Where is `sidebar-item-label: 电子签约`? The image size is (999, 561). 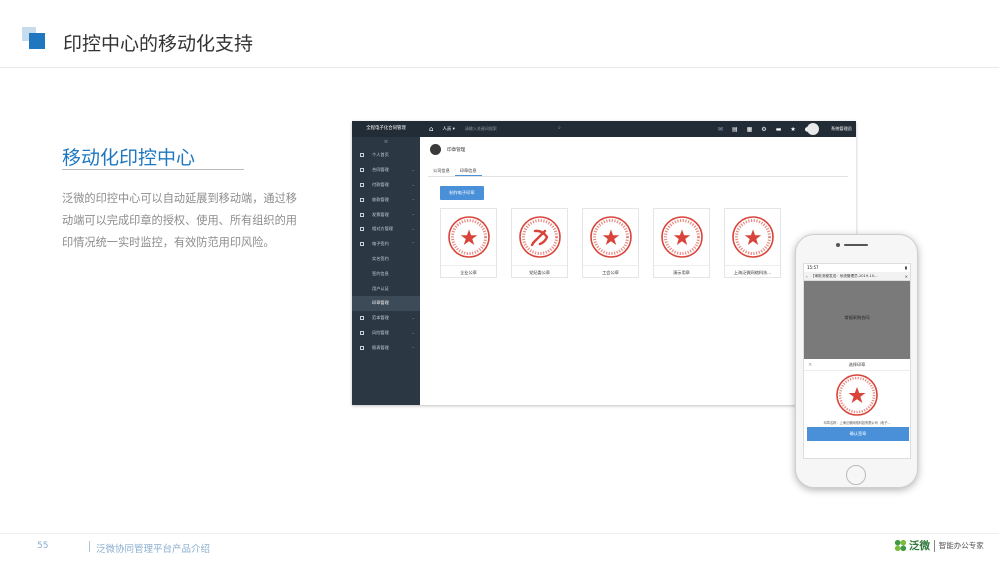 sidebar-item-label: 电子签约 is located at coordinates (380, 244).